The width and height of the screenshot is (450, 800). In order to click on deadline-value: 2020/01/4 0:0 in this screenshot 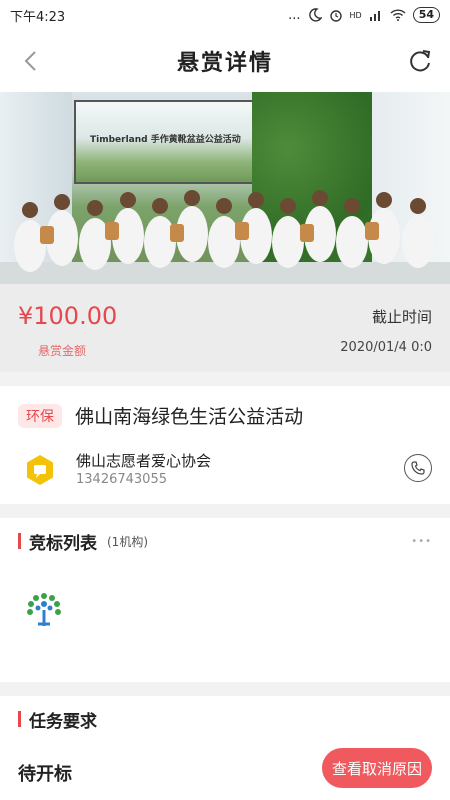, I will do `click(386, 347)`.